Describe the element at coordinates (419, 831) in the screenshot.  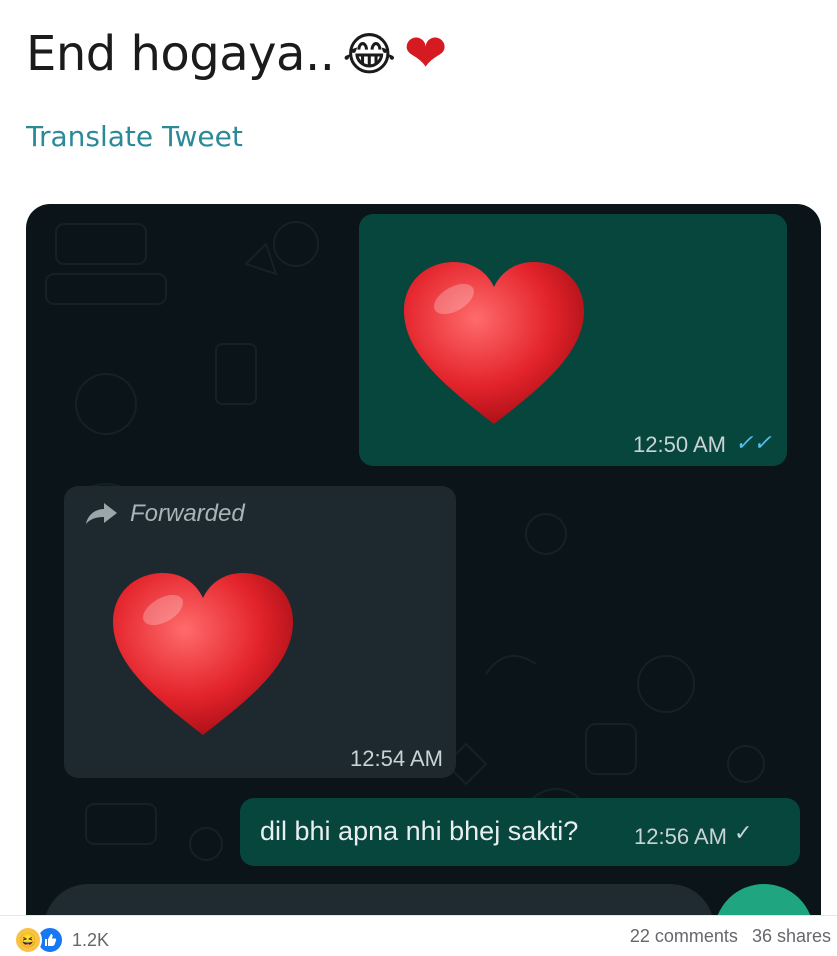
I see `message-text: dil bhi apna nhi bhej sakti?` at that location.